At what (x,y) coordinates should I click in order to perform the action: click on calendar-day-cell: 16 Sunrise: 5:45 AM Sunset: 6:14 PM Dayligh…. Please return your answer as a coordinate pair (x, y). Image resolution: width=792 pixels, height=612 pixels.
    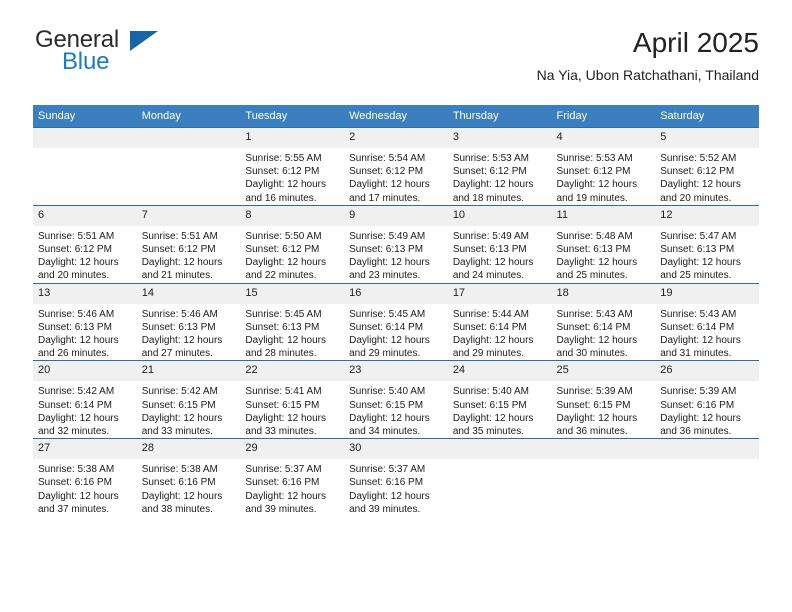
    Looking at the image, I should click on (396, 321).